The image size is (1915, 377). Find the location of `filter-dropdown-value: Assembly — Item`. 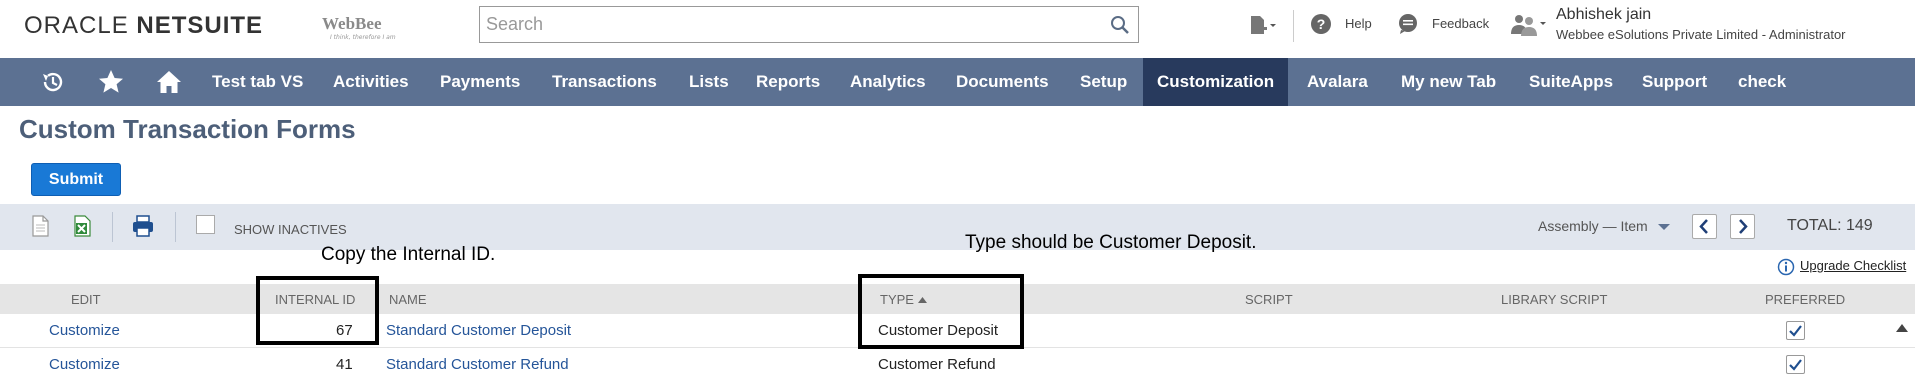

filter-dropdown-value: Assembly — Item is located at coordinates (1593, 226).